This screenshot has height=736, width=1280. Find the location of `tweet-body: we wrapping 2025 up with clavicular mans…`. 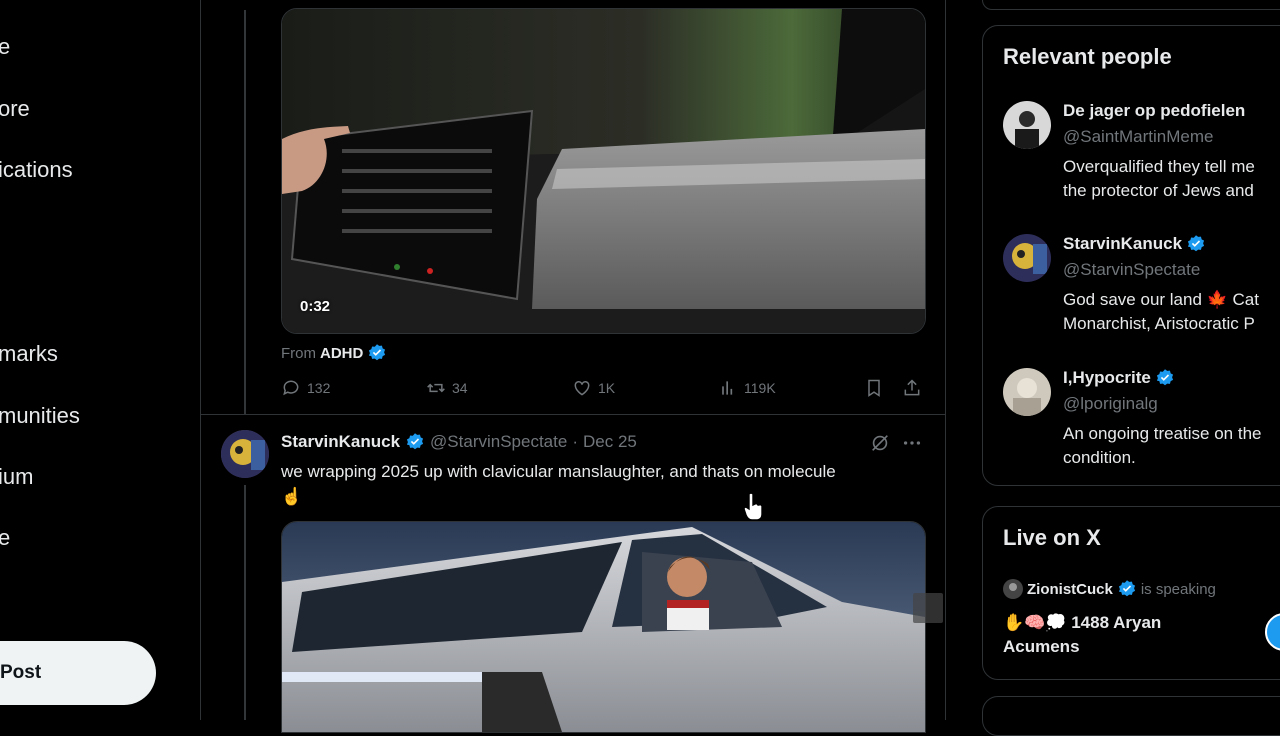

tweet-body: we wrapping 2025 up with clavicular mans… is located at coordinates (558, 471).